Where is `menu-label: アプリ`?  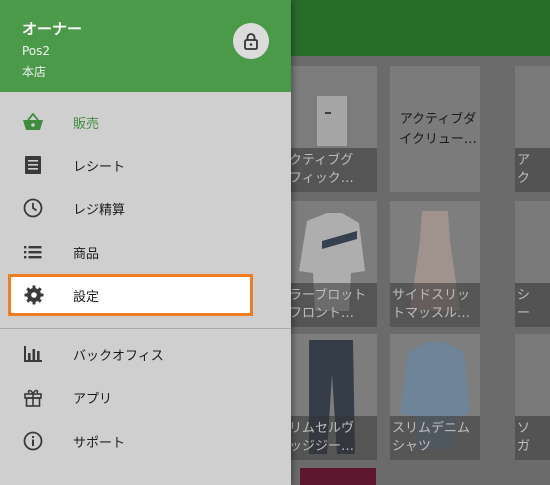 menu-label: アプリ is located at coordinates (93, 399).